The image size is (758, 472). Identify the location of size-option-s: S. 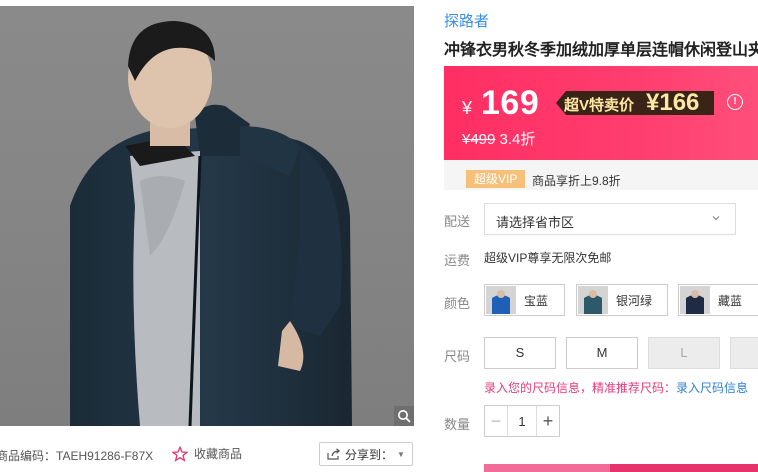
(520, 353).